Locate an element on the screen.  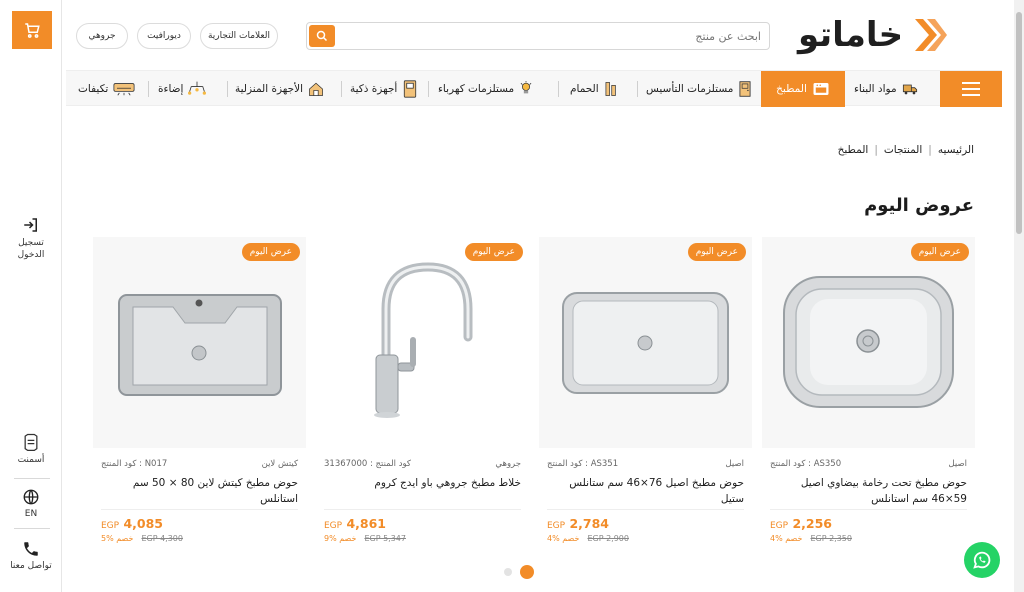
cart-button is located at coordinates (32, 30).